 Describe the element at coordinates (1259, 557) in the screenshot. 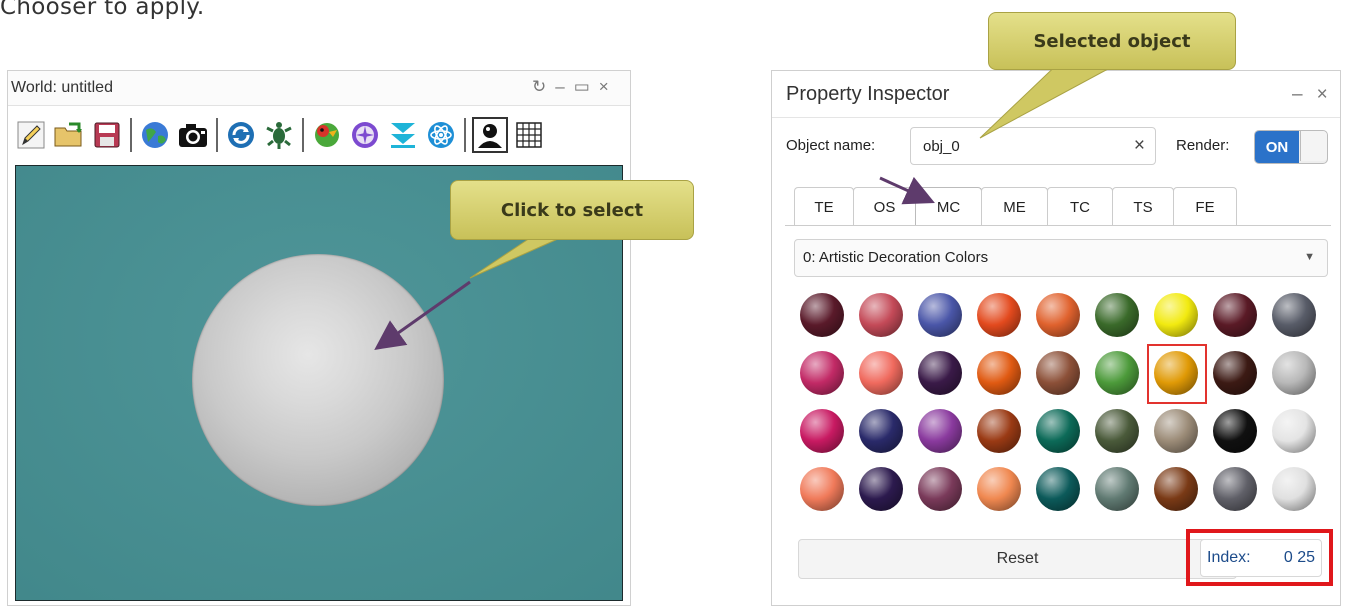

I see `index-highlight-box` at that location.